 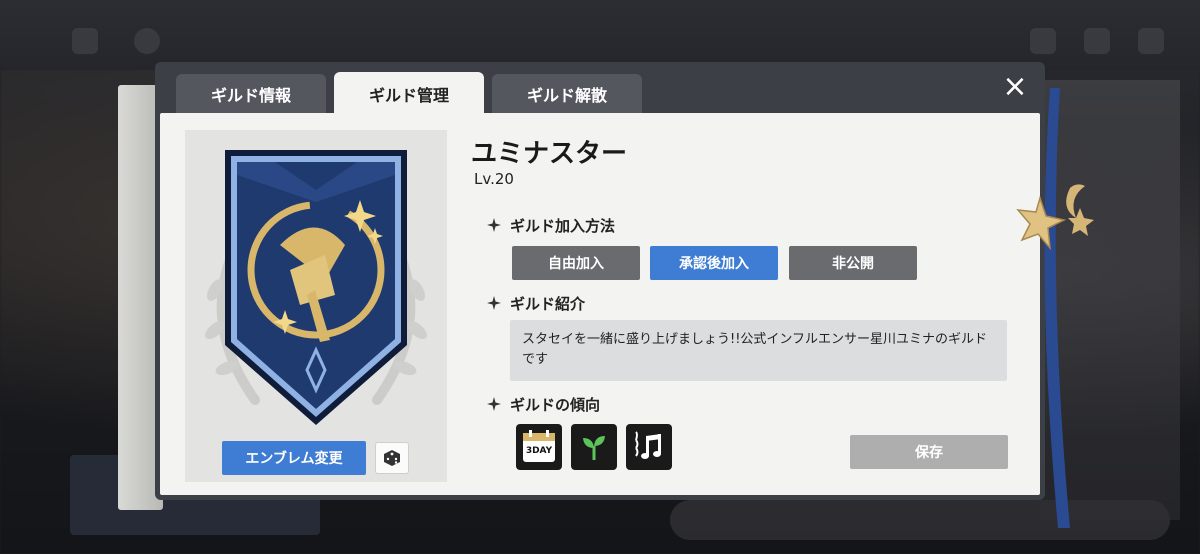 What do you see at coordinates (929, 452) in the screenshot?
I see `save-button: 保存` at bounding box center [929, 452].